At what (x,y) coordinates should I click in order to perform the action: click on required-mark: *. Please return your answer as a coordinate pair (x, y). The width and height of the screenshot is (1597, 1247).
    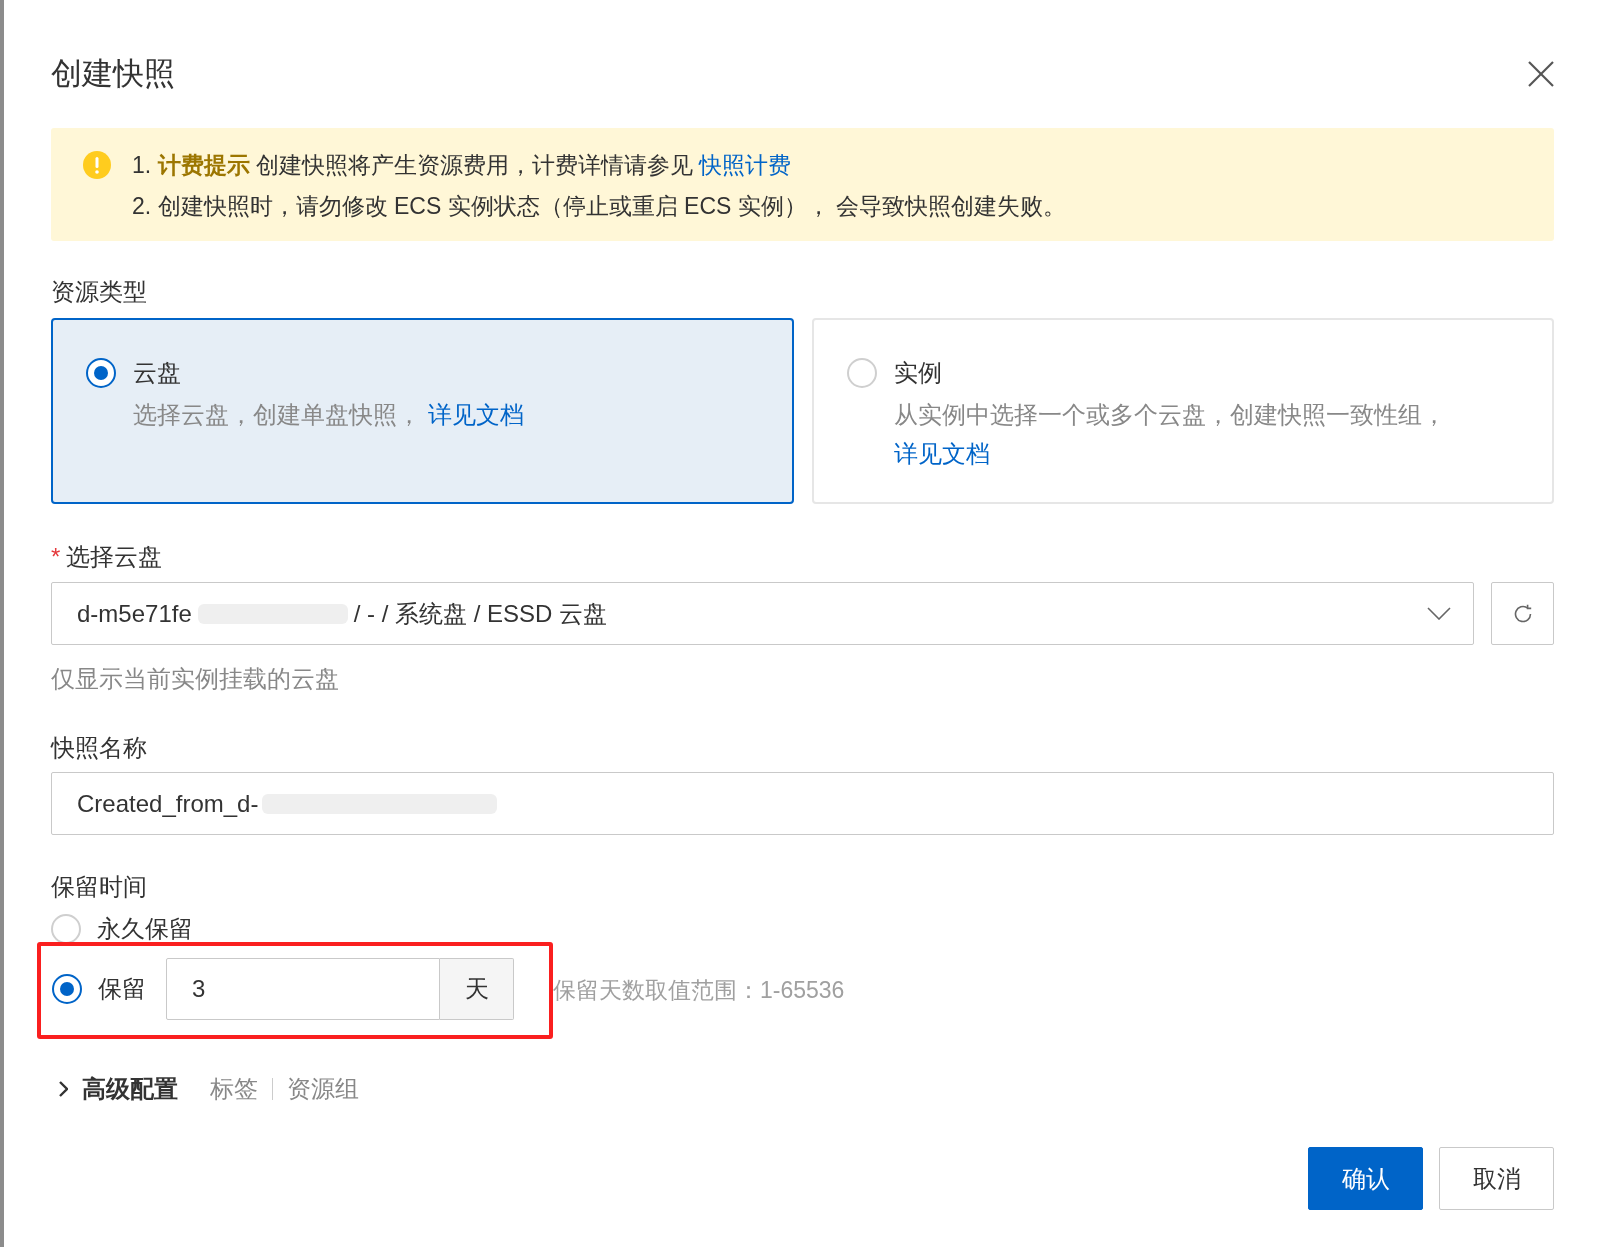
    Looking at the image, I should click on (56, 557).